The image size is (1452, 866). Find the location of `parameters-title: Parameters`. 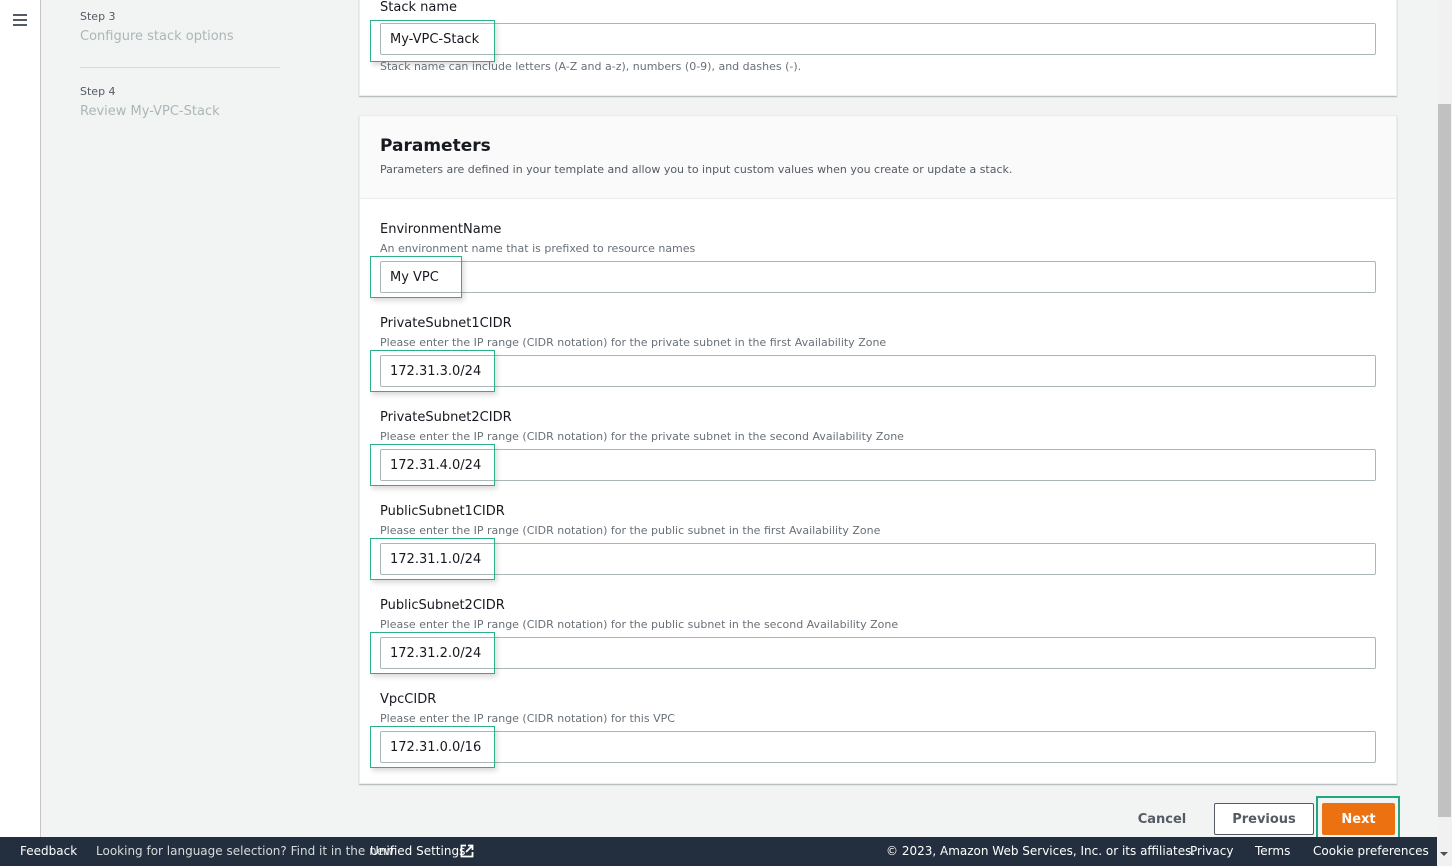

parameters-title: Parameters is located at coordinates (435, 146).